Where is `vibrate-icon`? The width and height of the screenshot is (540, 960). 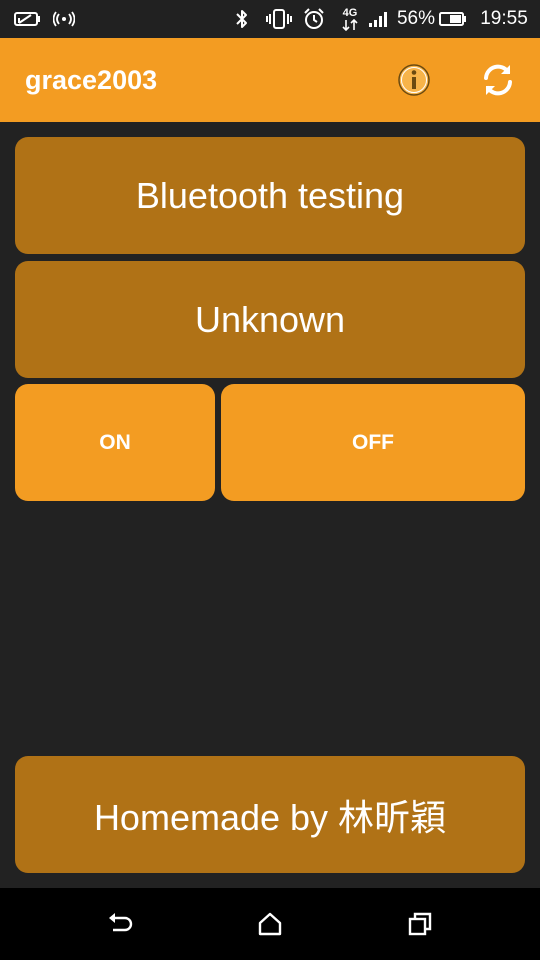
vibrate-icon is located at coordinates (279, 19).